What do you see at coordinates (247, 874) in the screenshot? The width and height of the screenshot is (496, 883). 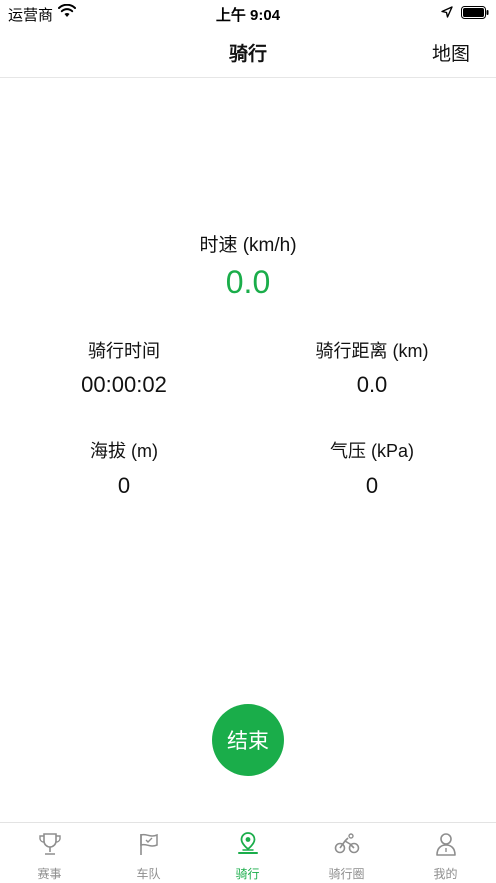 I see `tab-label: 骑行` at bounding box center [247, 874].